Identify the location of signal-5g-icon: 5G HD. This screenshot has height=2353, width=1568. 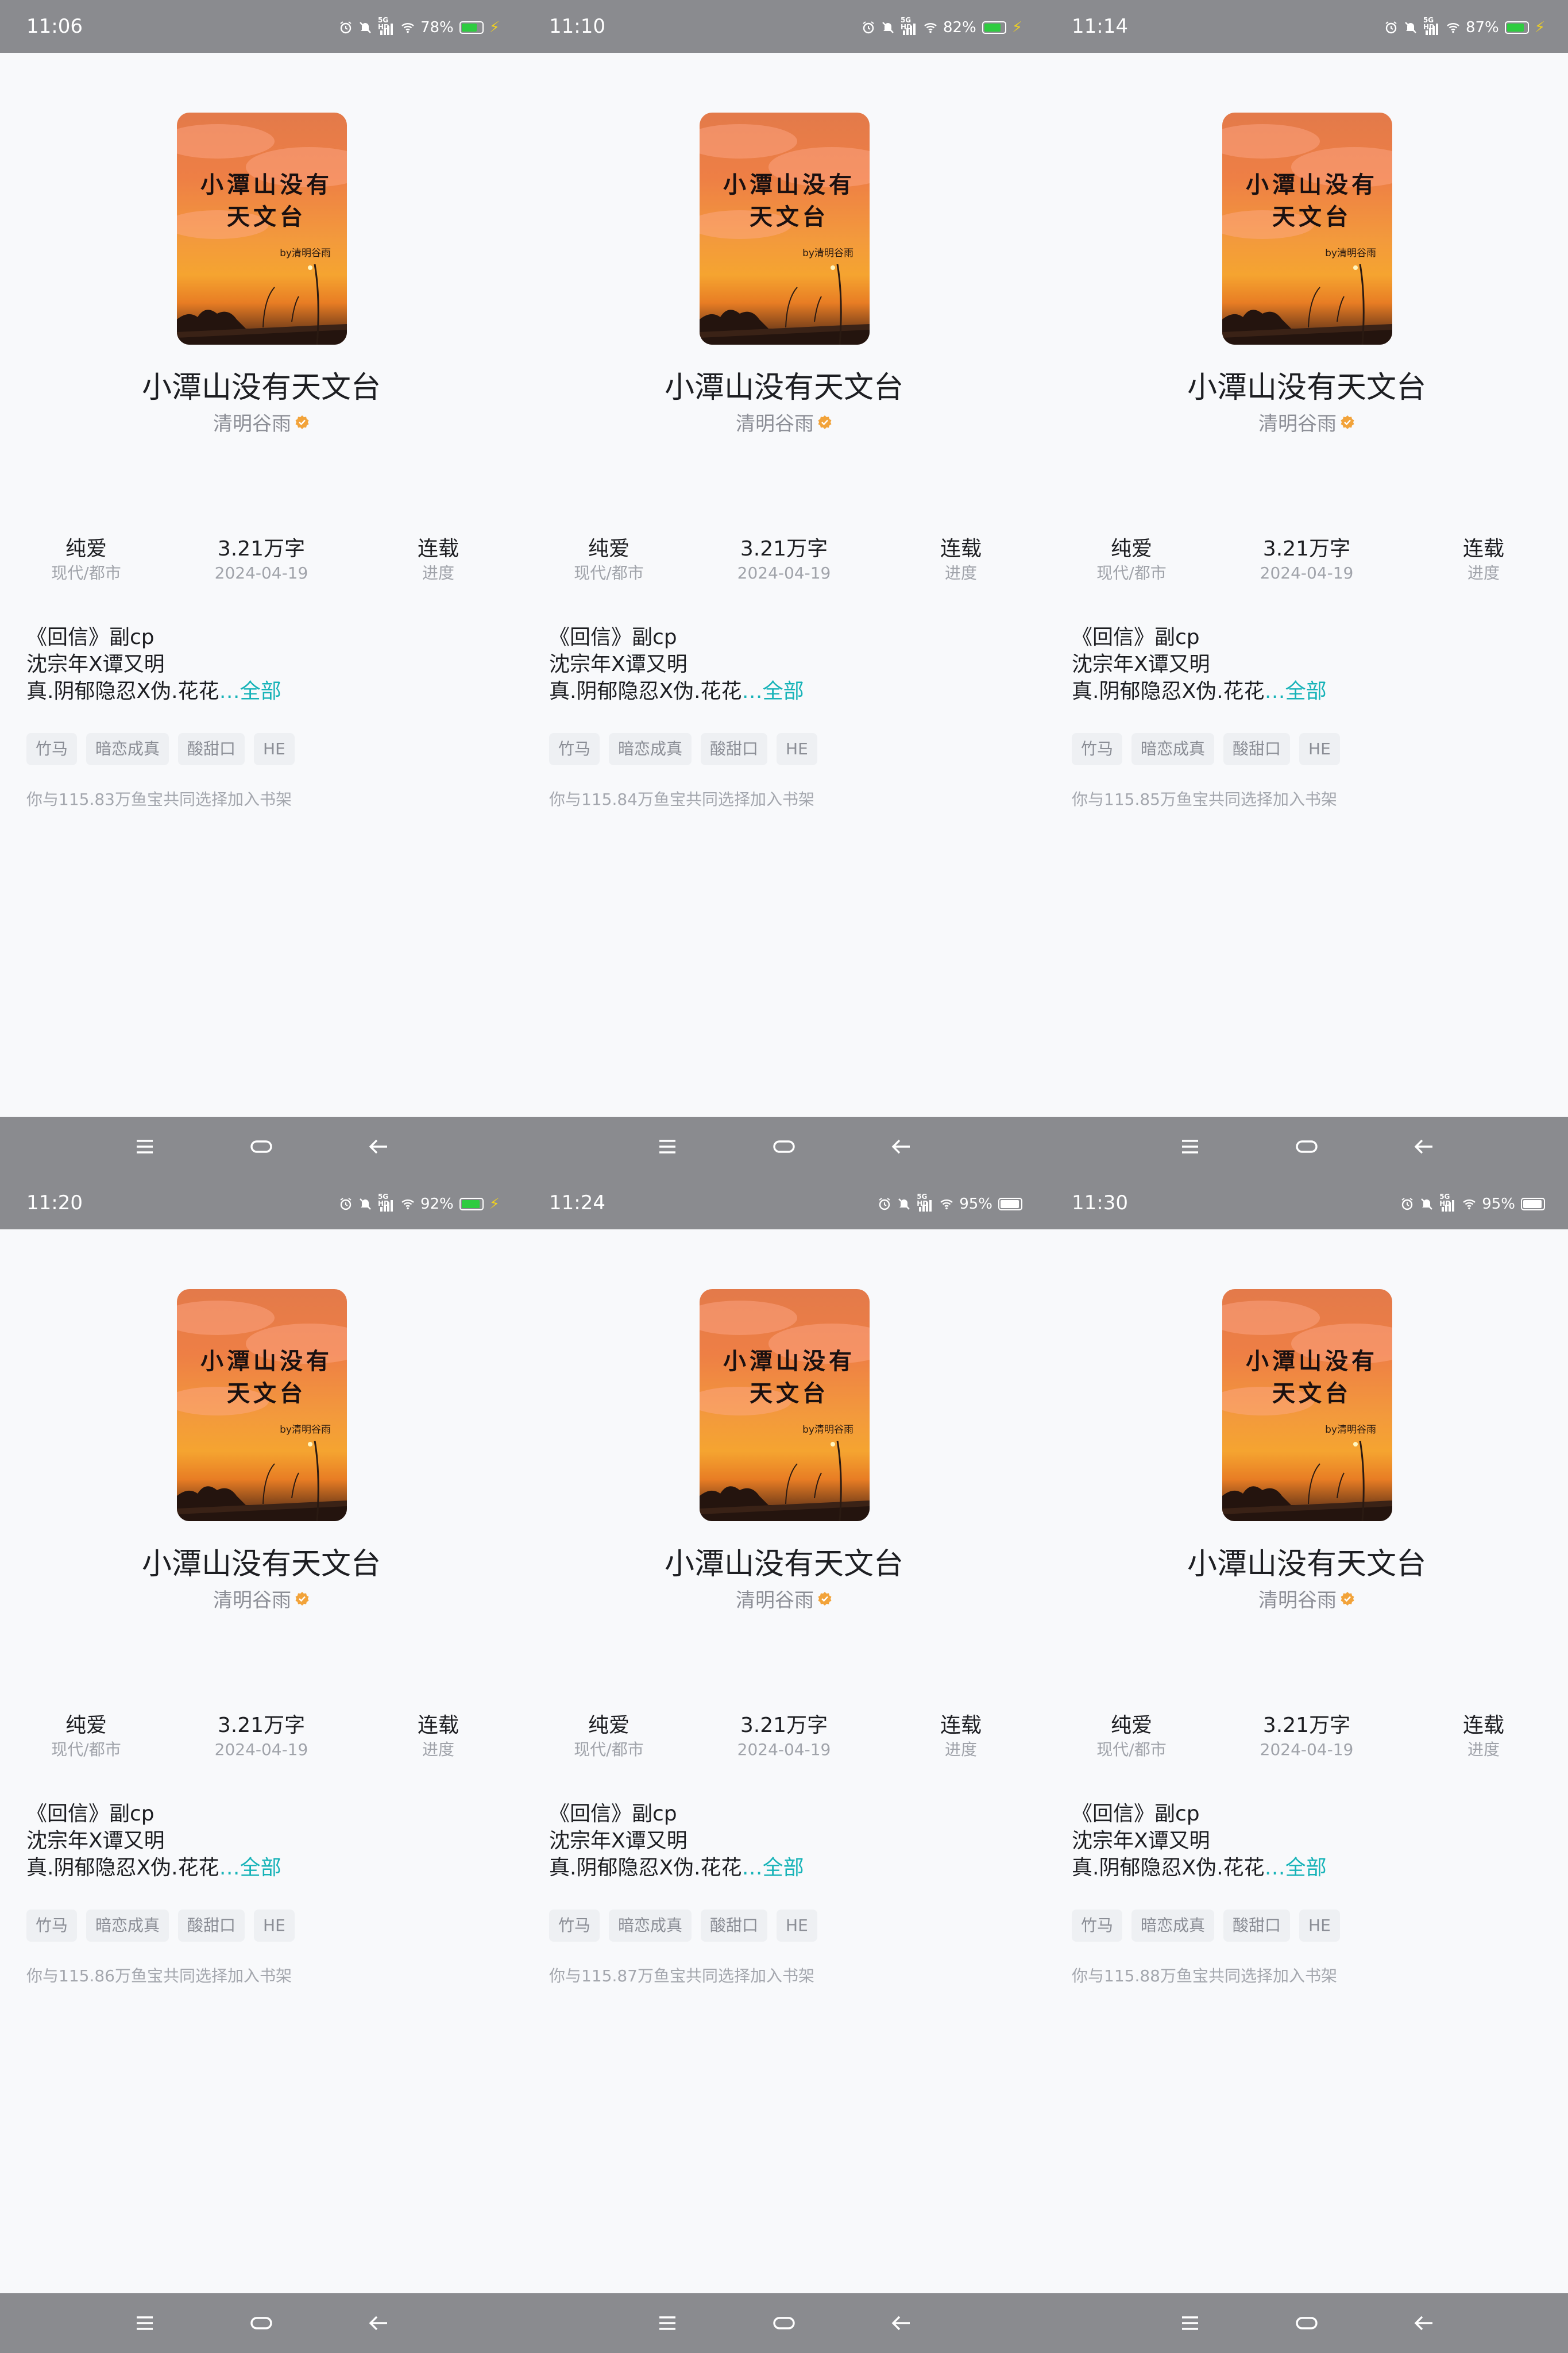
(1448, 1203).